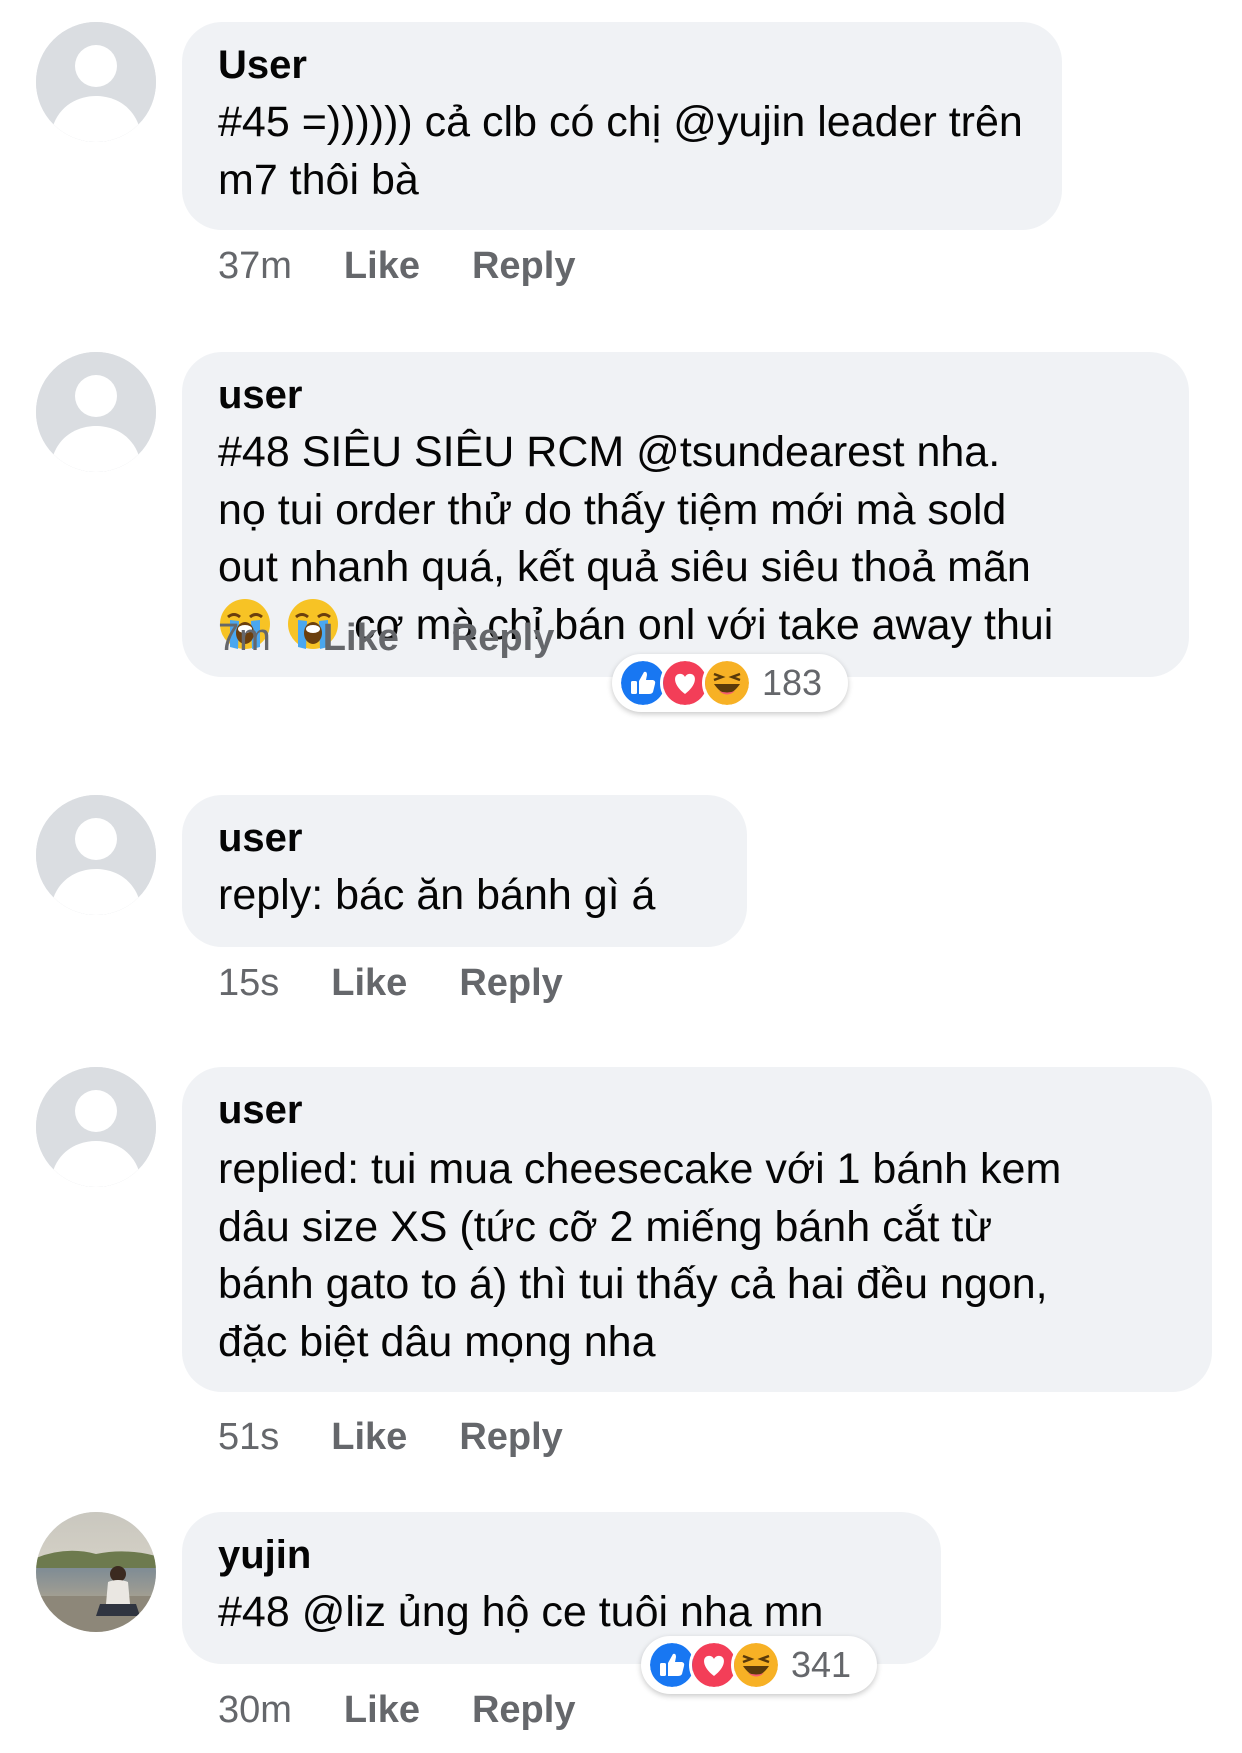 The width and height of the screenshot is (1242, 1753). I want to click on comment-actions: 7m Like Reply, so click(386, 638).